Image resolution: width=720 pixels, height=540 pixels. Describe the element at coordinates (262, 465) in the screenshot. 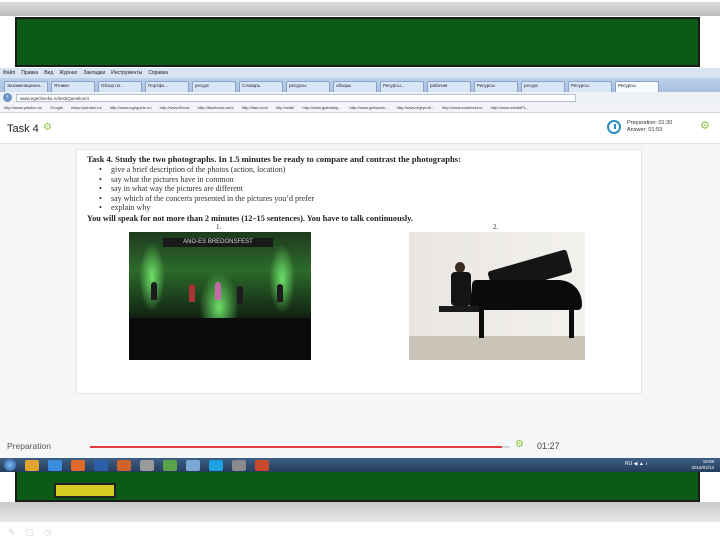

I see `powerpoint-icon` at that location.